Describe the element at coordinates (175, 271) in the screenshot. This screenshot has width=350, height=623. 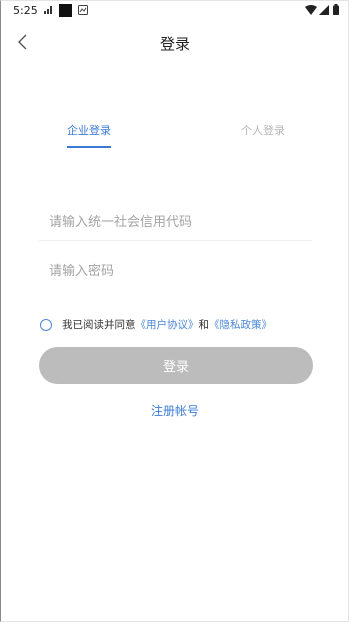
I see `password-input` at that location.